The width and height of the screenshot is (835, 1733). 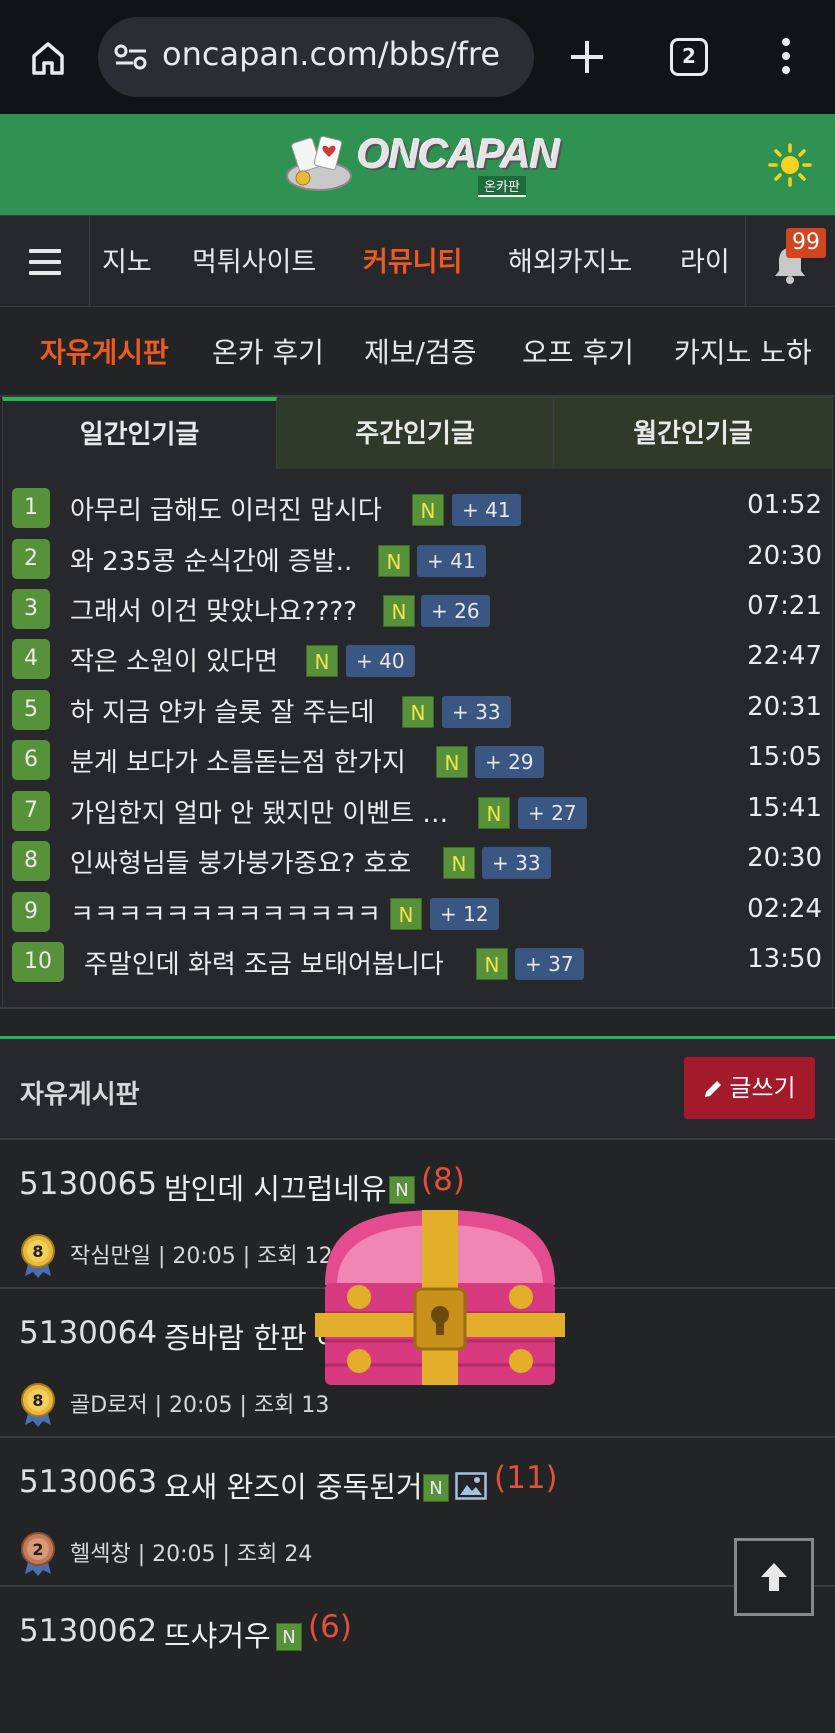 What do you see at coordinates (174, 659) in the screenshot?
I see `post-title: 작은 소원이 있다면` at bounding box center [174, 659].